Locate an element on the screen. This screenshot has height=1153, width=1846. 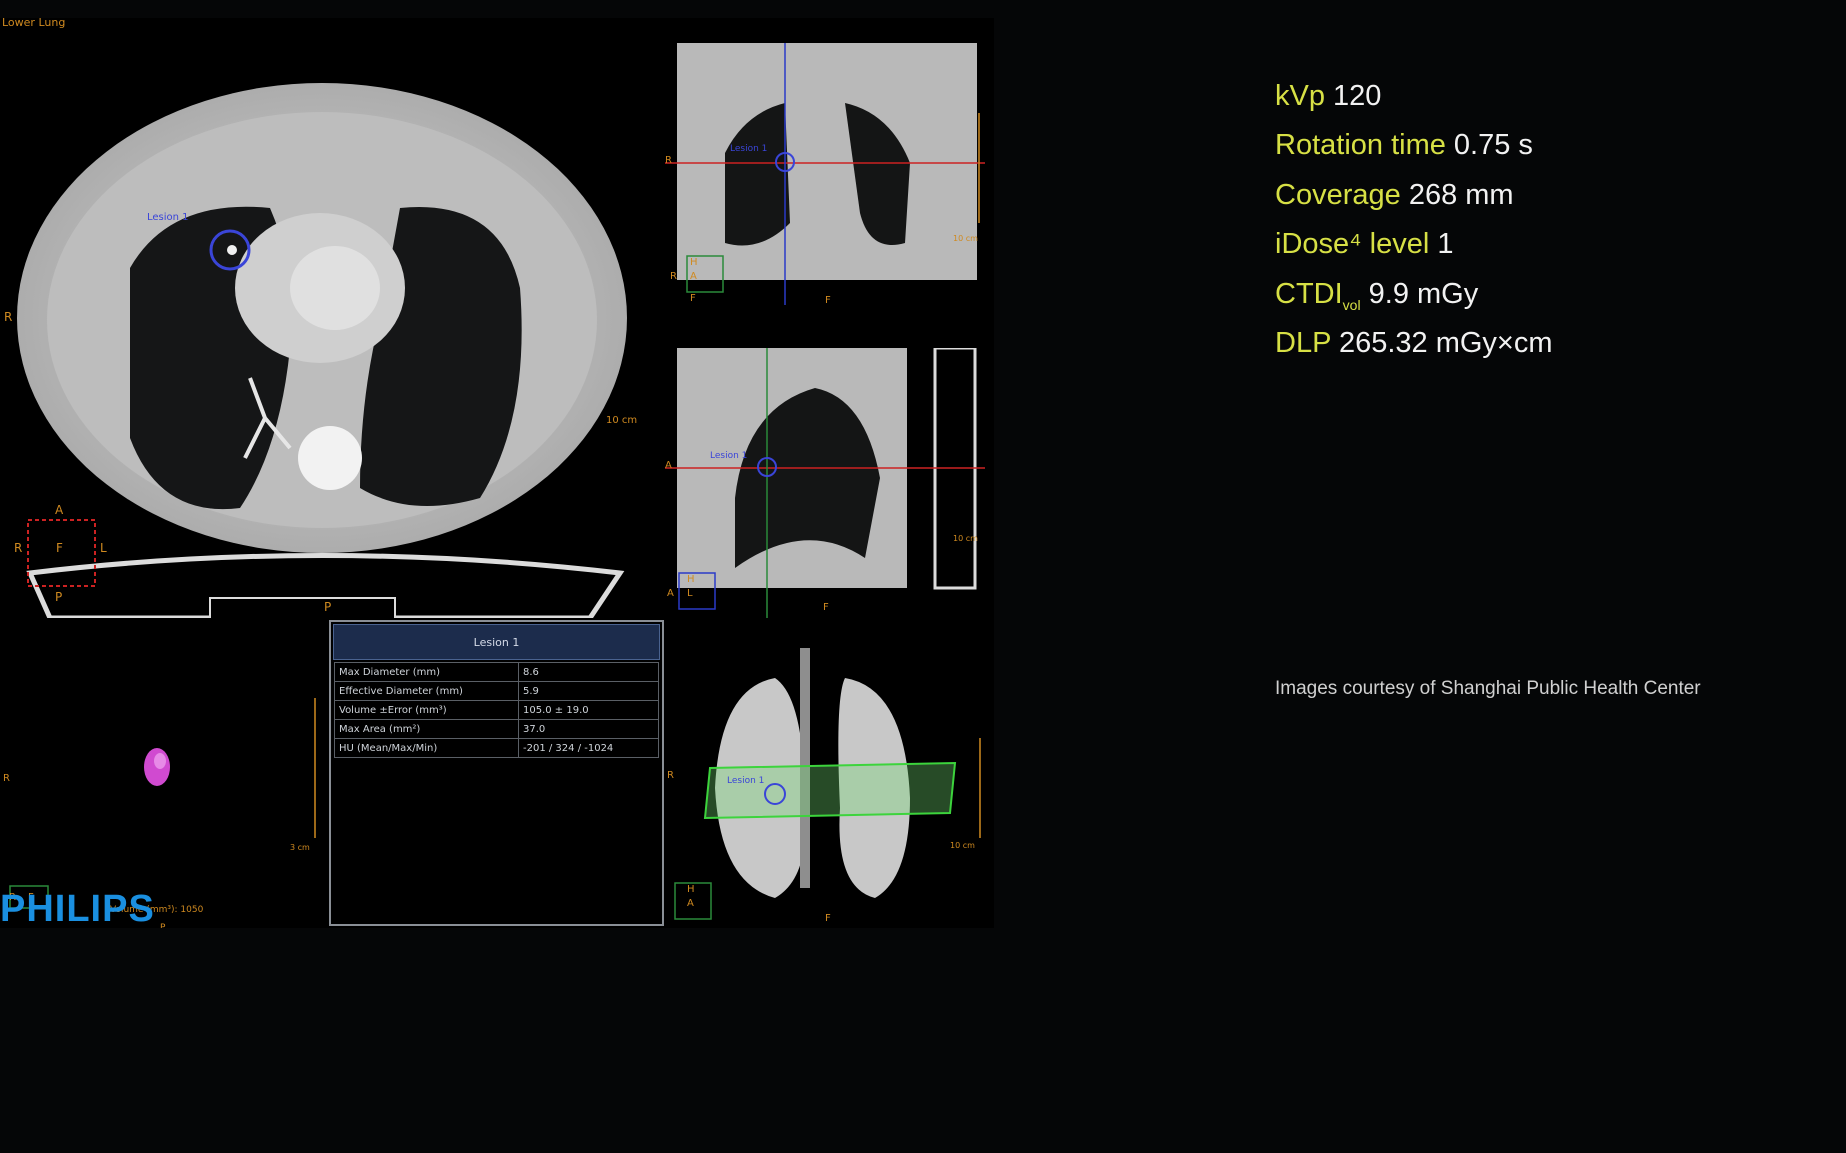
volume-view: R 3 cm R F Volume (mm³): 1050 P is located at coordinates (160, 778).